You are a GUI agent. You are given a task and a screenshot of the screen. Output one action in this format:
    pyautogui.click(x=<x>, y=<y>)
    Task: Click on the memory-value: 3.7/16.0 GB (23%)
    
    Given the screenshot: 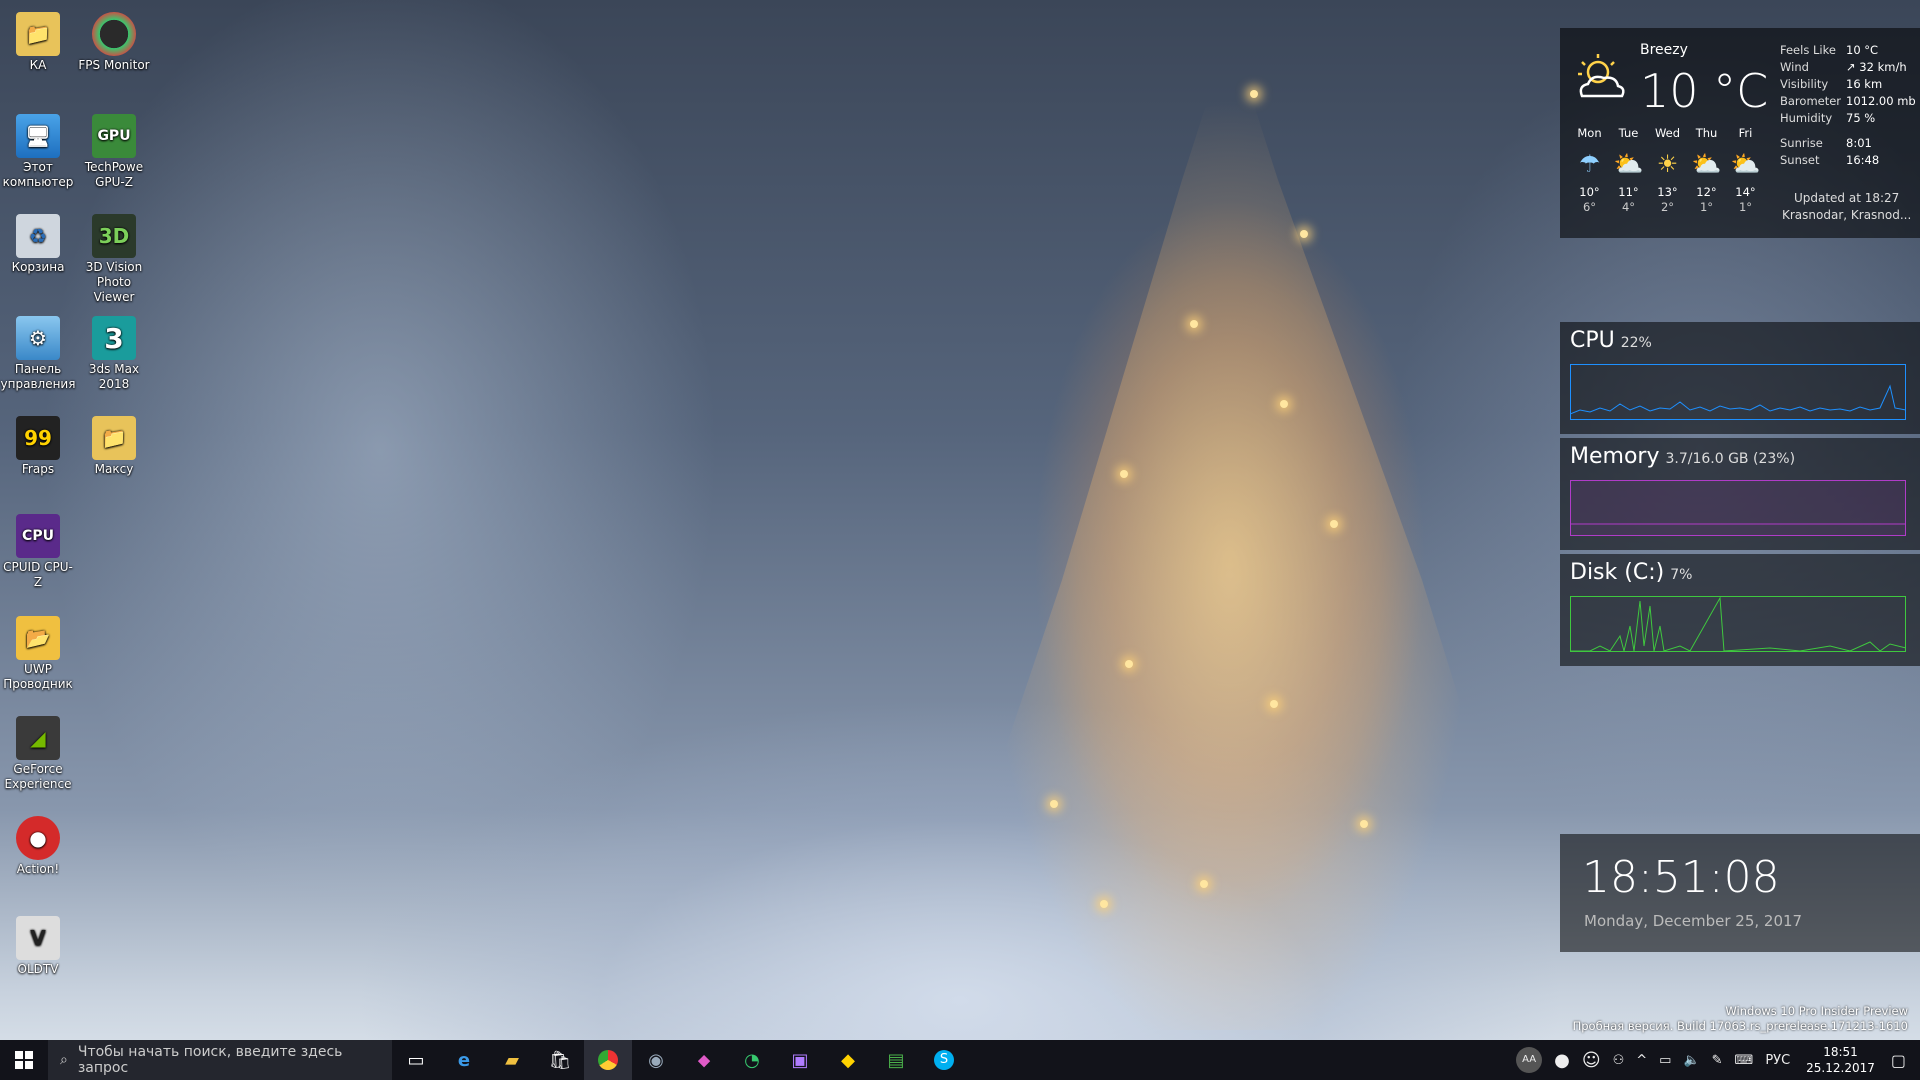 What is the action you would take?
    pyautogui.click(x=1730, y=459)
    